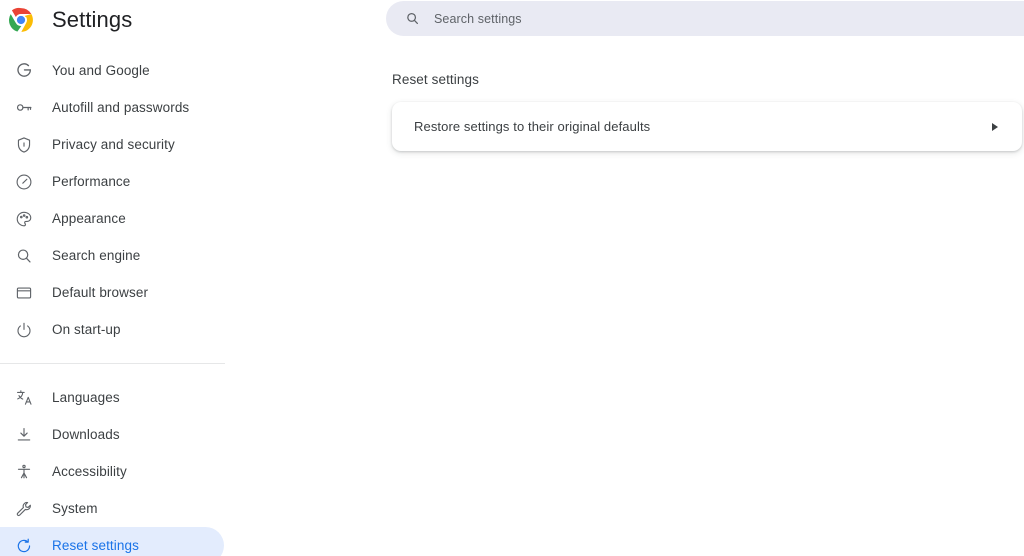 This screenshot has height=556, width=1024. I want to click on search-icon, so click(412, 19).